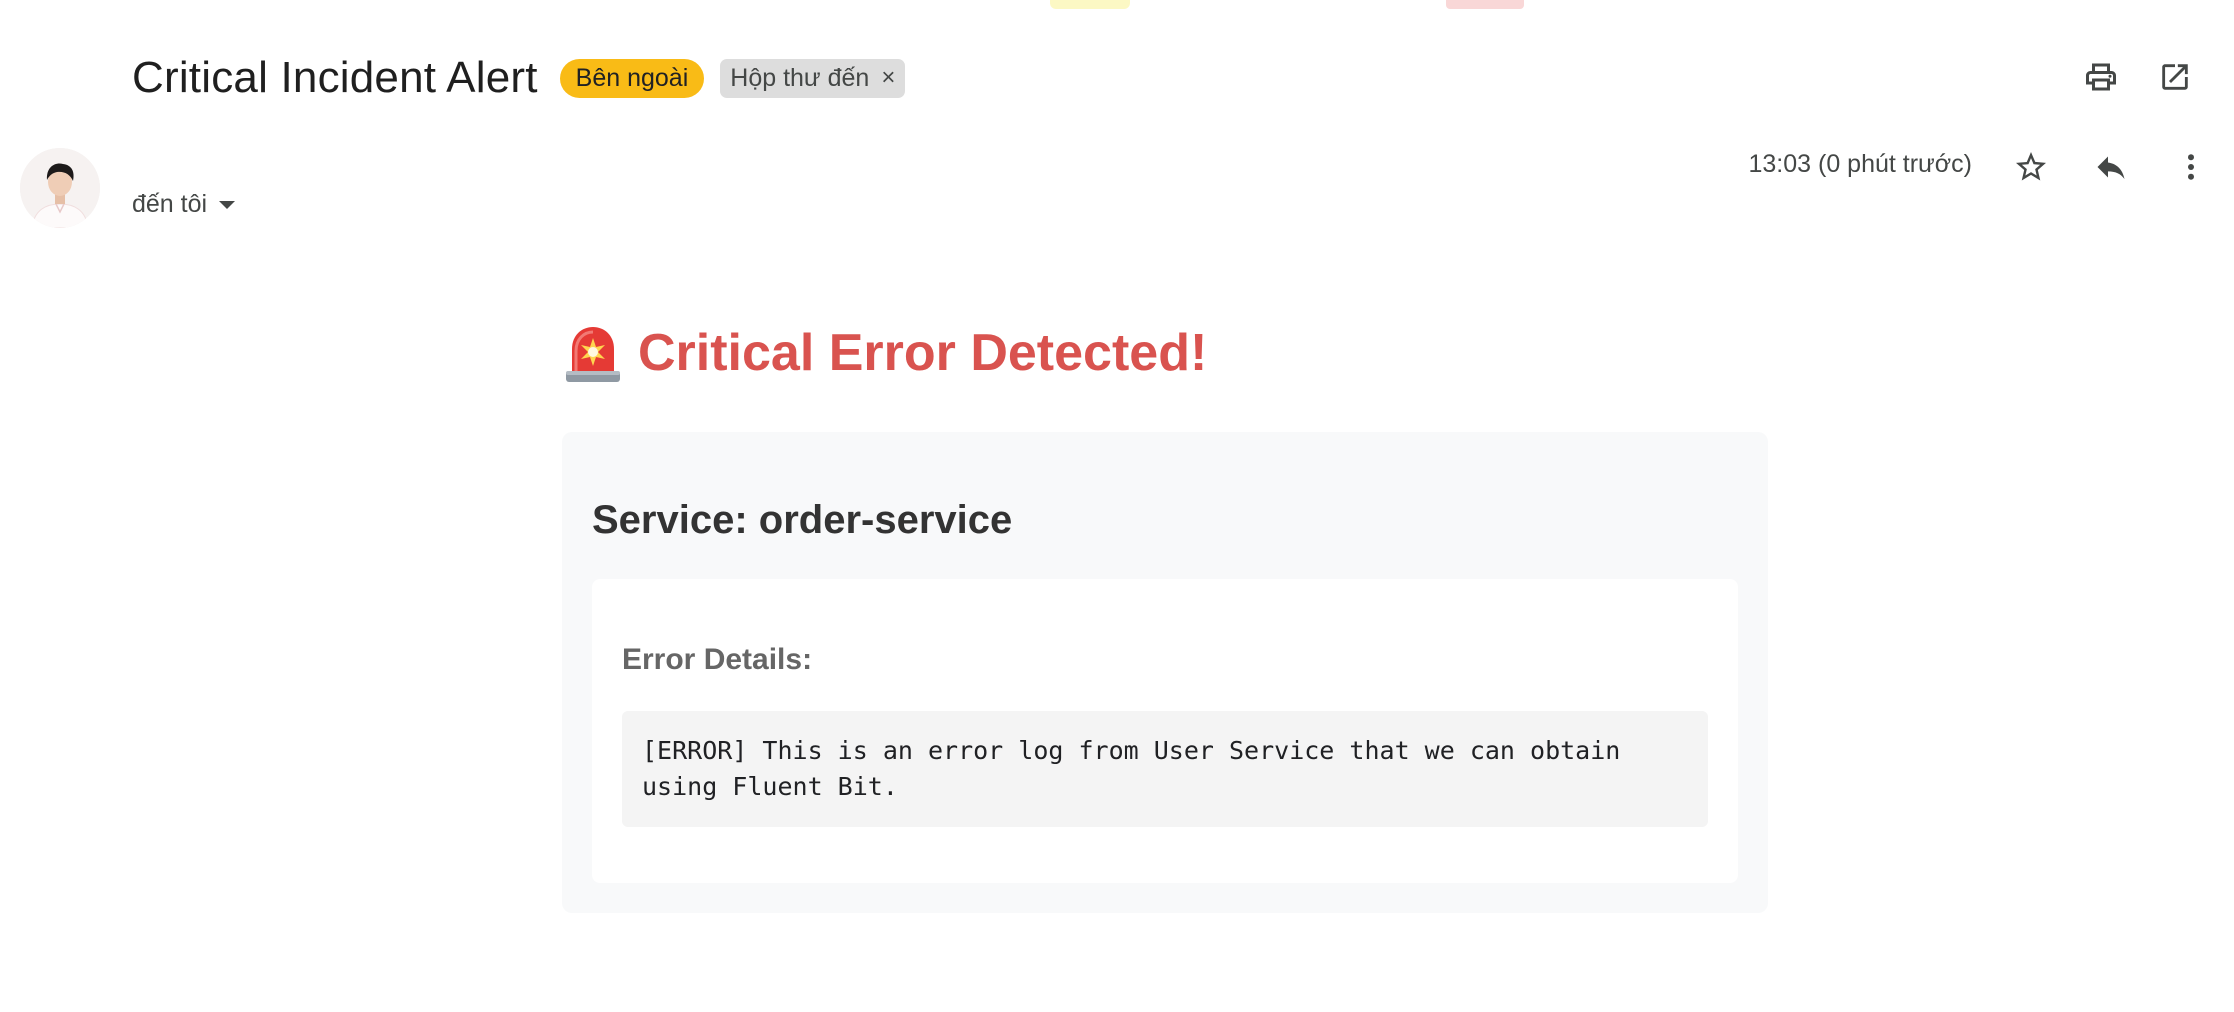 This screenshot has height=1012, width=2234. I want to click on reply-icon, so click(2111, 167).